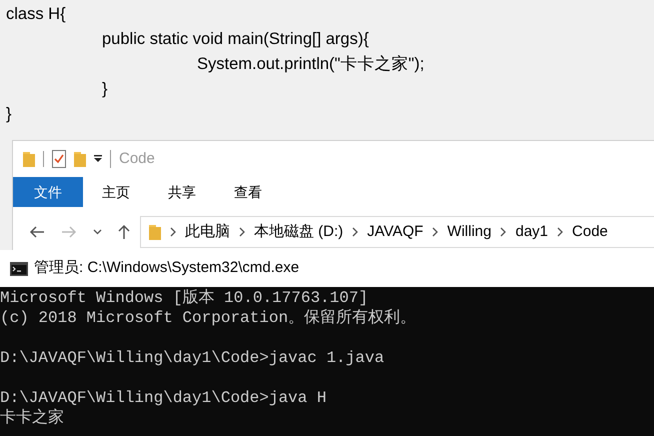 The image size is (654, 436). What do you see at coordinates (207, 232) in the screenshot?
I see `breadcrumb-item: 此电脑` at bounding box center [207, 232].